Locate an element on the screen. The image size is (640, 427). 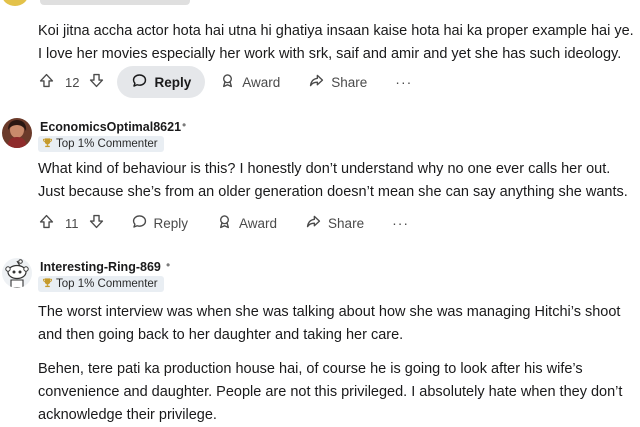
vote-group: 12 is located at coordinates (71, 82).